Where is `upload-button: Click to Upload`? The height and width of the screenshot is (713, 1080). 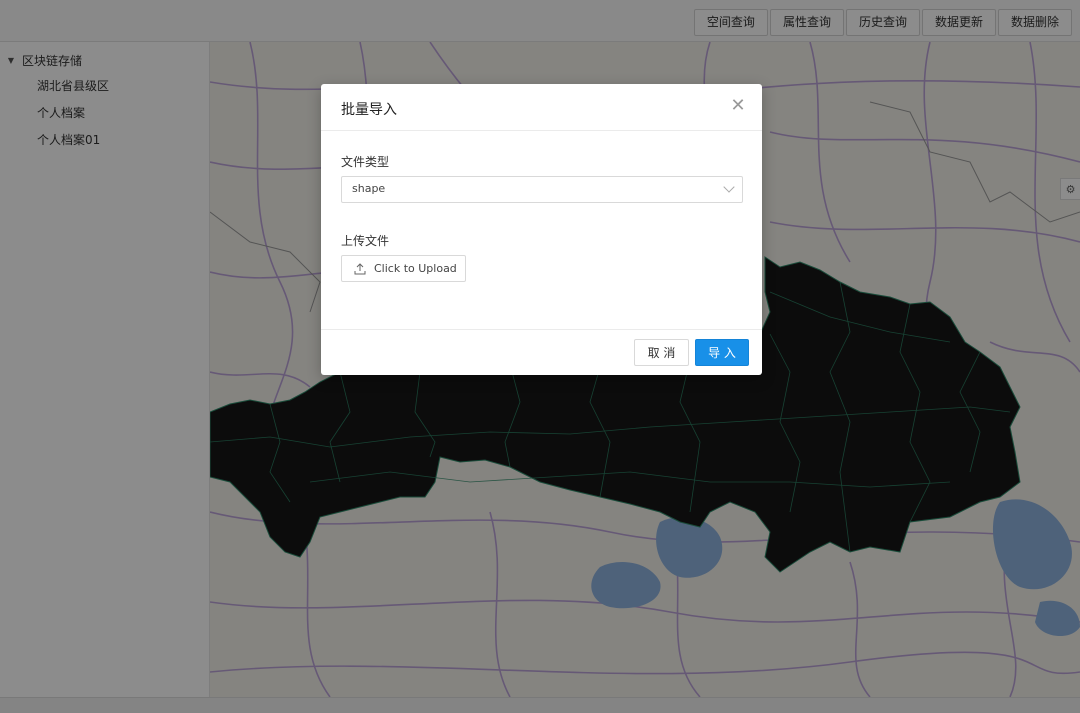 upload-button: Click to Upload is located at coordinates (403, 268).